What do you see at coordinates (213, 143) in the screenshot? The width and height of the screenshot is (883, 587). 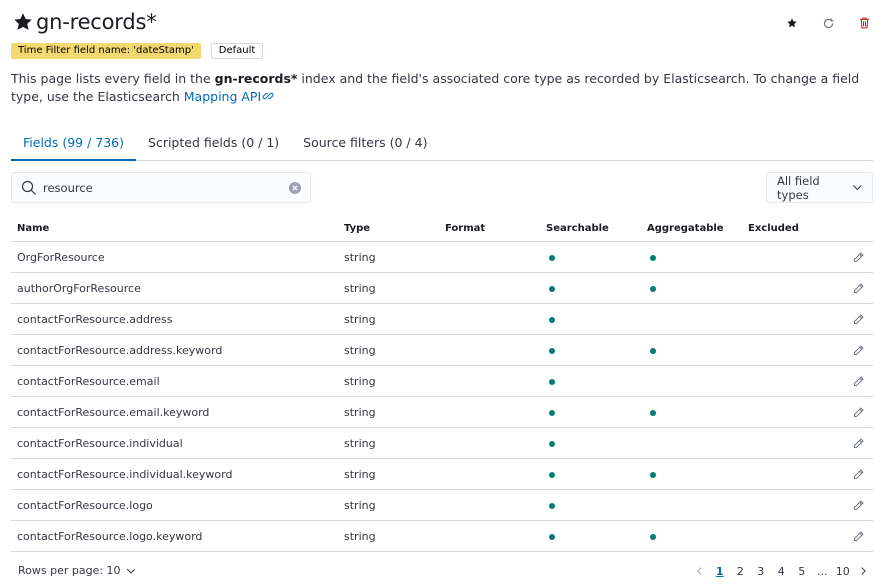 I see `tab-scripted-fields: Scripted fields (0 / 1)` at bounding box center [213, 143].